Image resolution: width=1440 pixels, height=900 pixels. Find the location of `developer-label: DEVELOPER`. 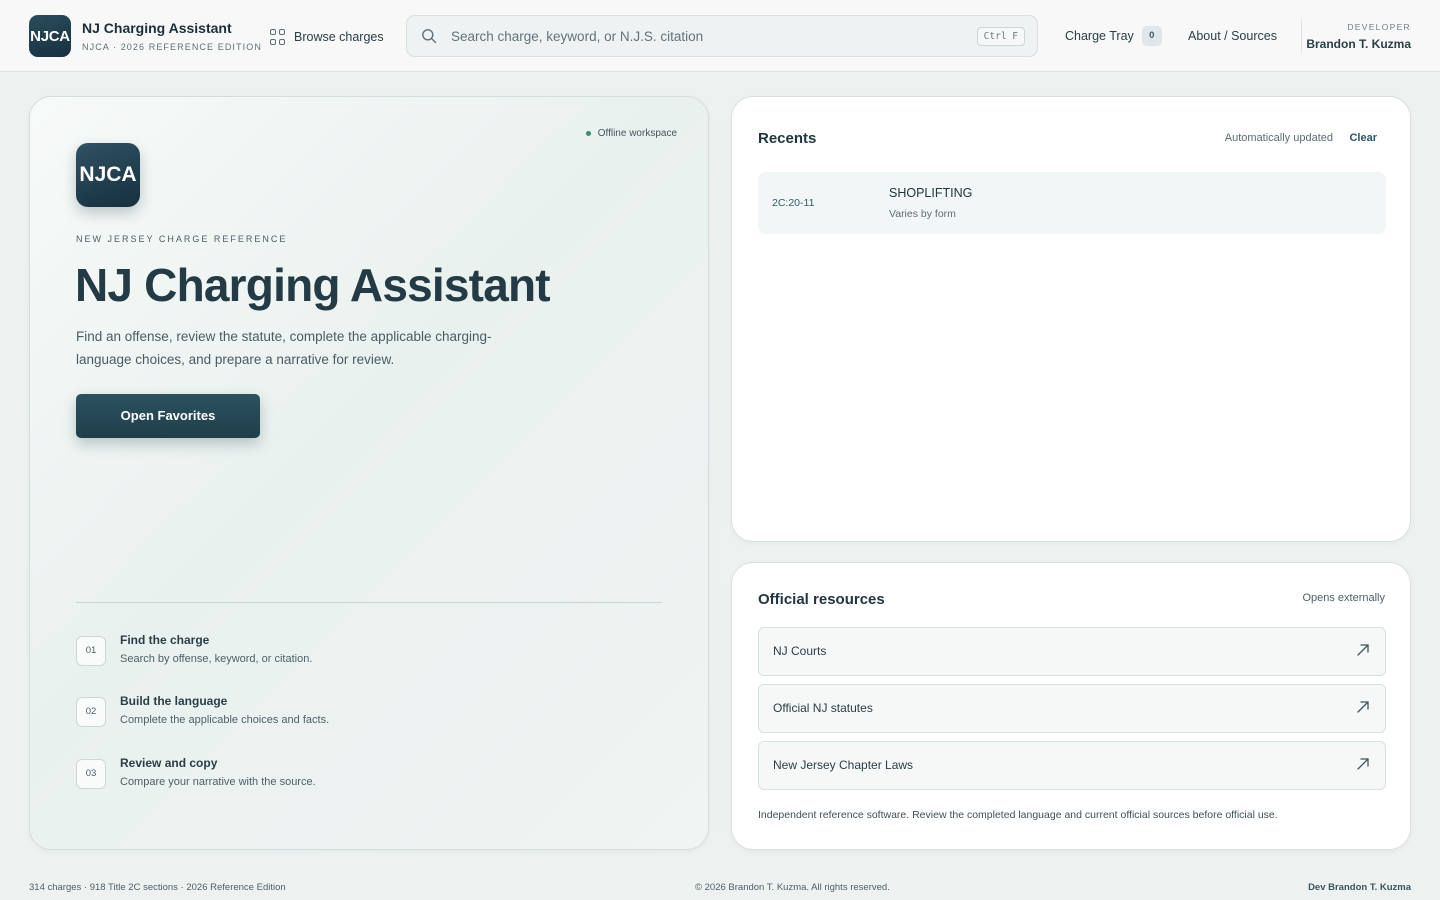

developer-label: DEVELOPER is located at coordinates (1379, 27).